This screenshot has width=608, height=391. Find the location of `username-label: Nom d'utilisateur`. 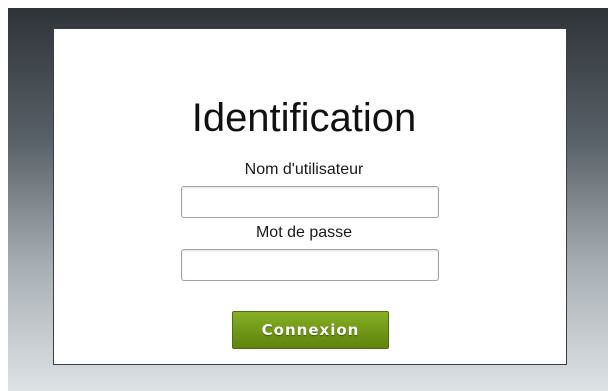

username-label: Nom d'utilisateur is located at coordinates (304, 169).